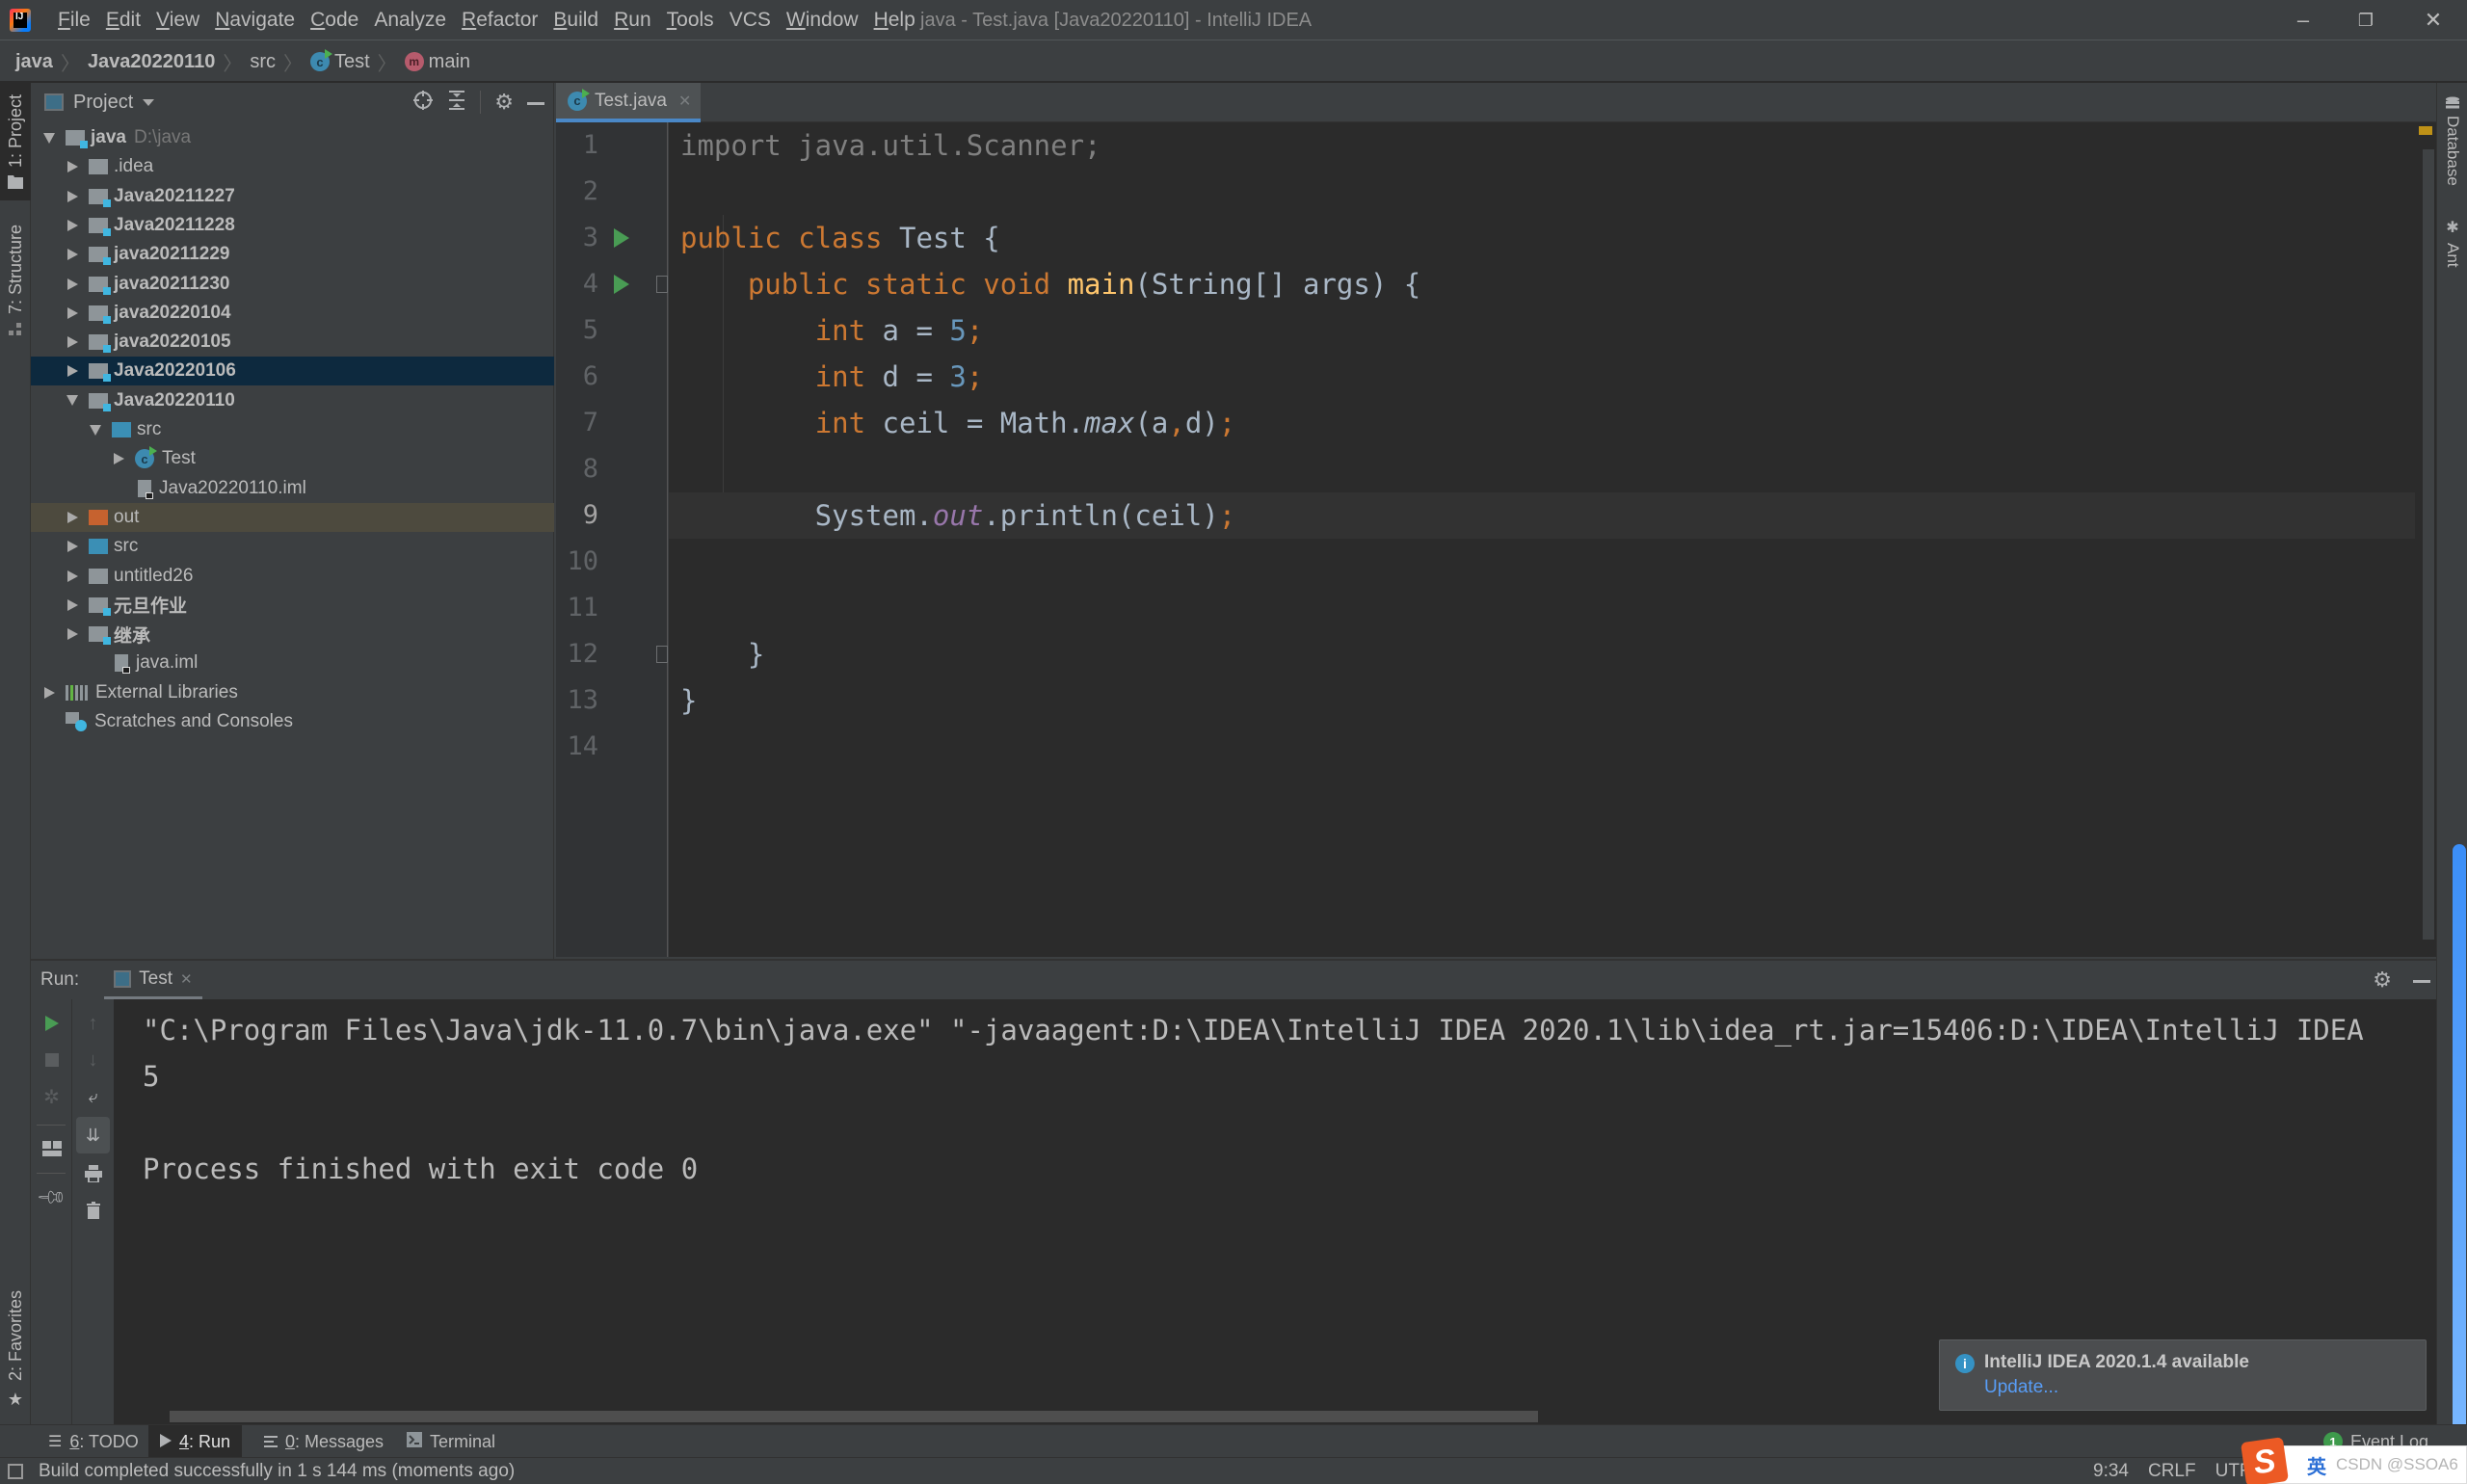  I want to click on menu-file: File, so click(74, 20).